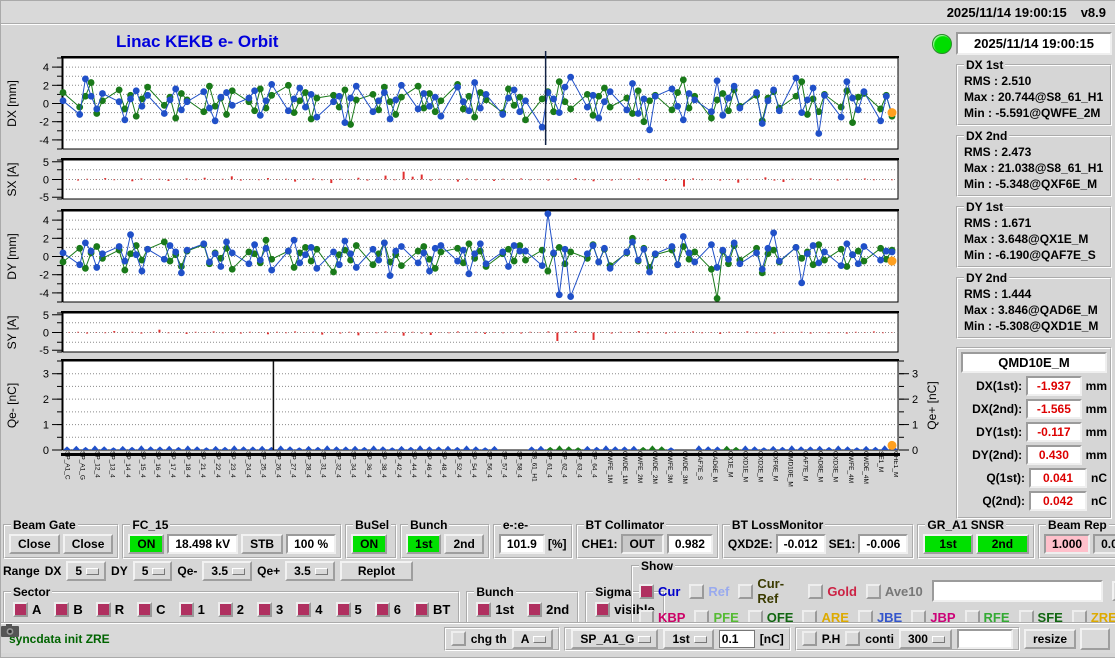 The width and height of the screenshot is (1115, 658). I want to click on replot-button: Replot, so click(376, 571).